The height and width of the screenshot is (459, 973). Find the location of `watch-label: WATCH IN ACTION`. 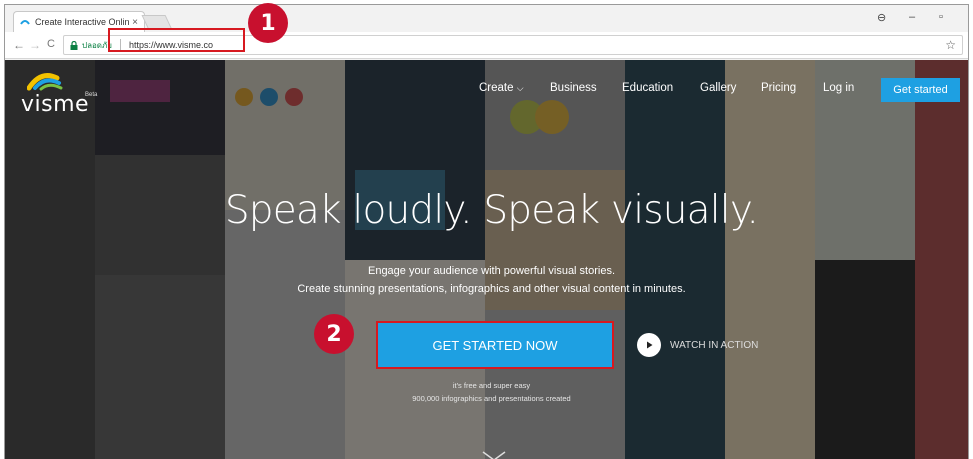

watch-label: WATCH IN ACTION is located at coordinates (714, 345).